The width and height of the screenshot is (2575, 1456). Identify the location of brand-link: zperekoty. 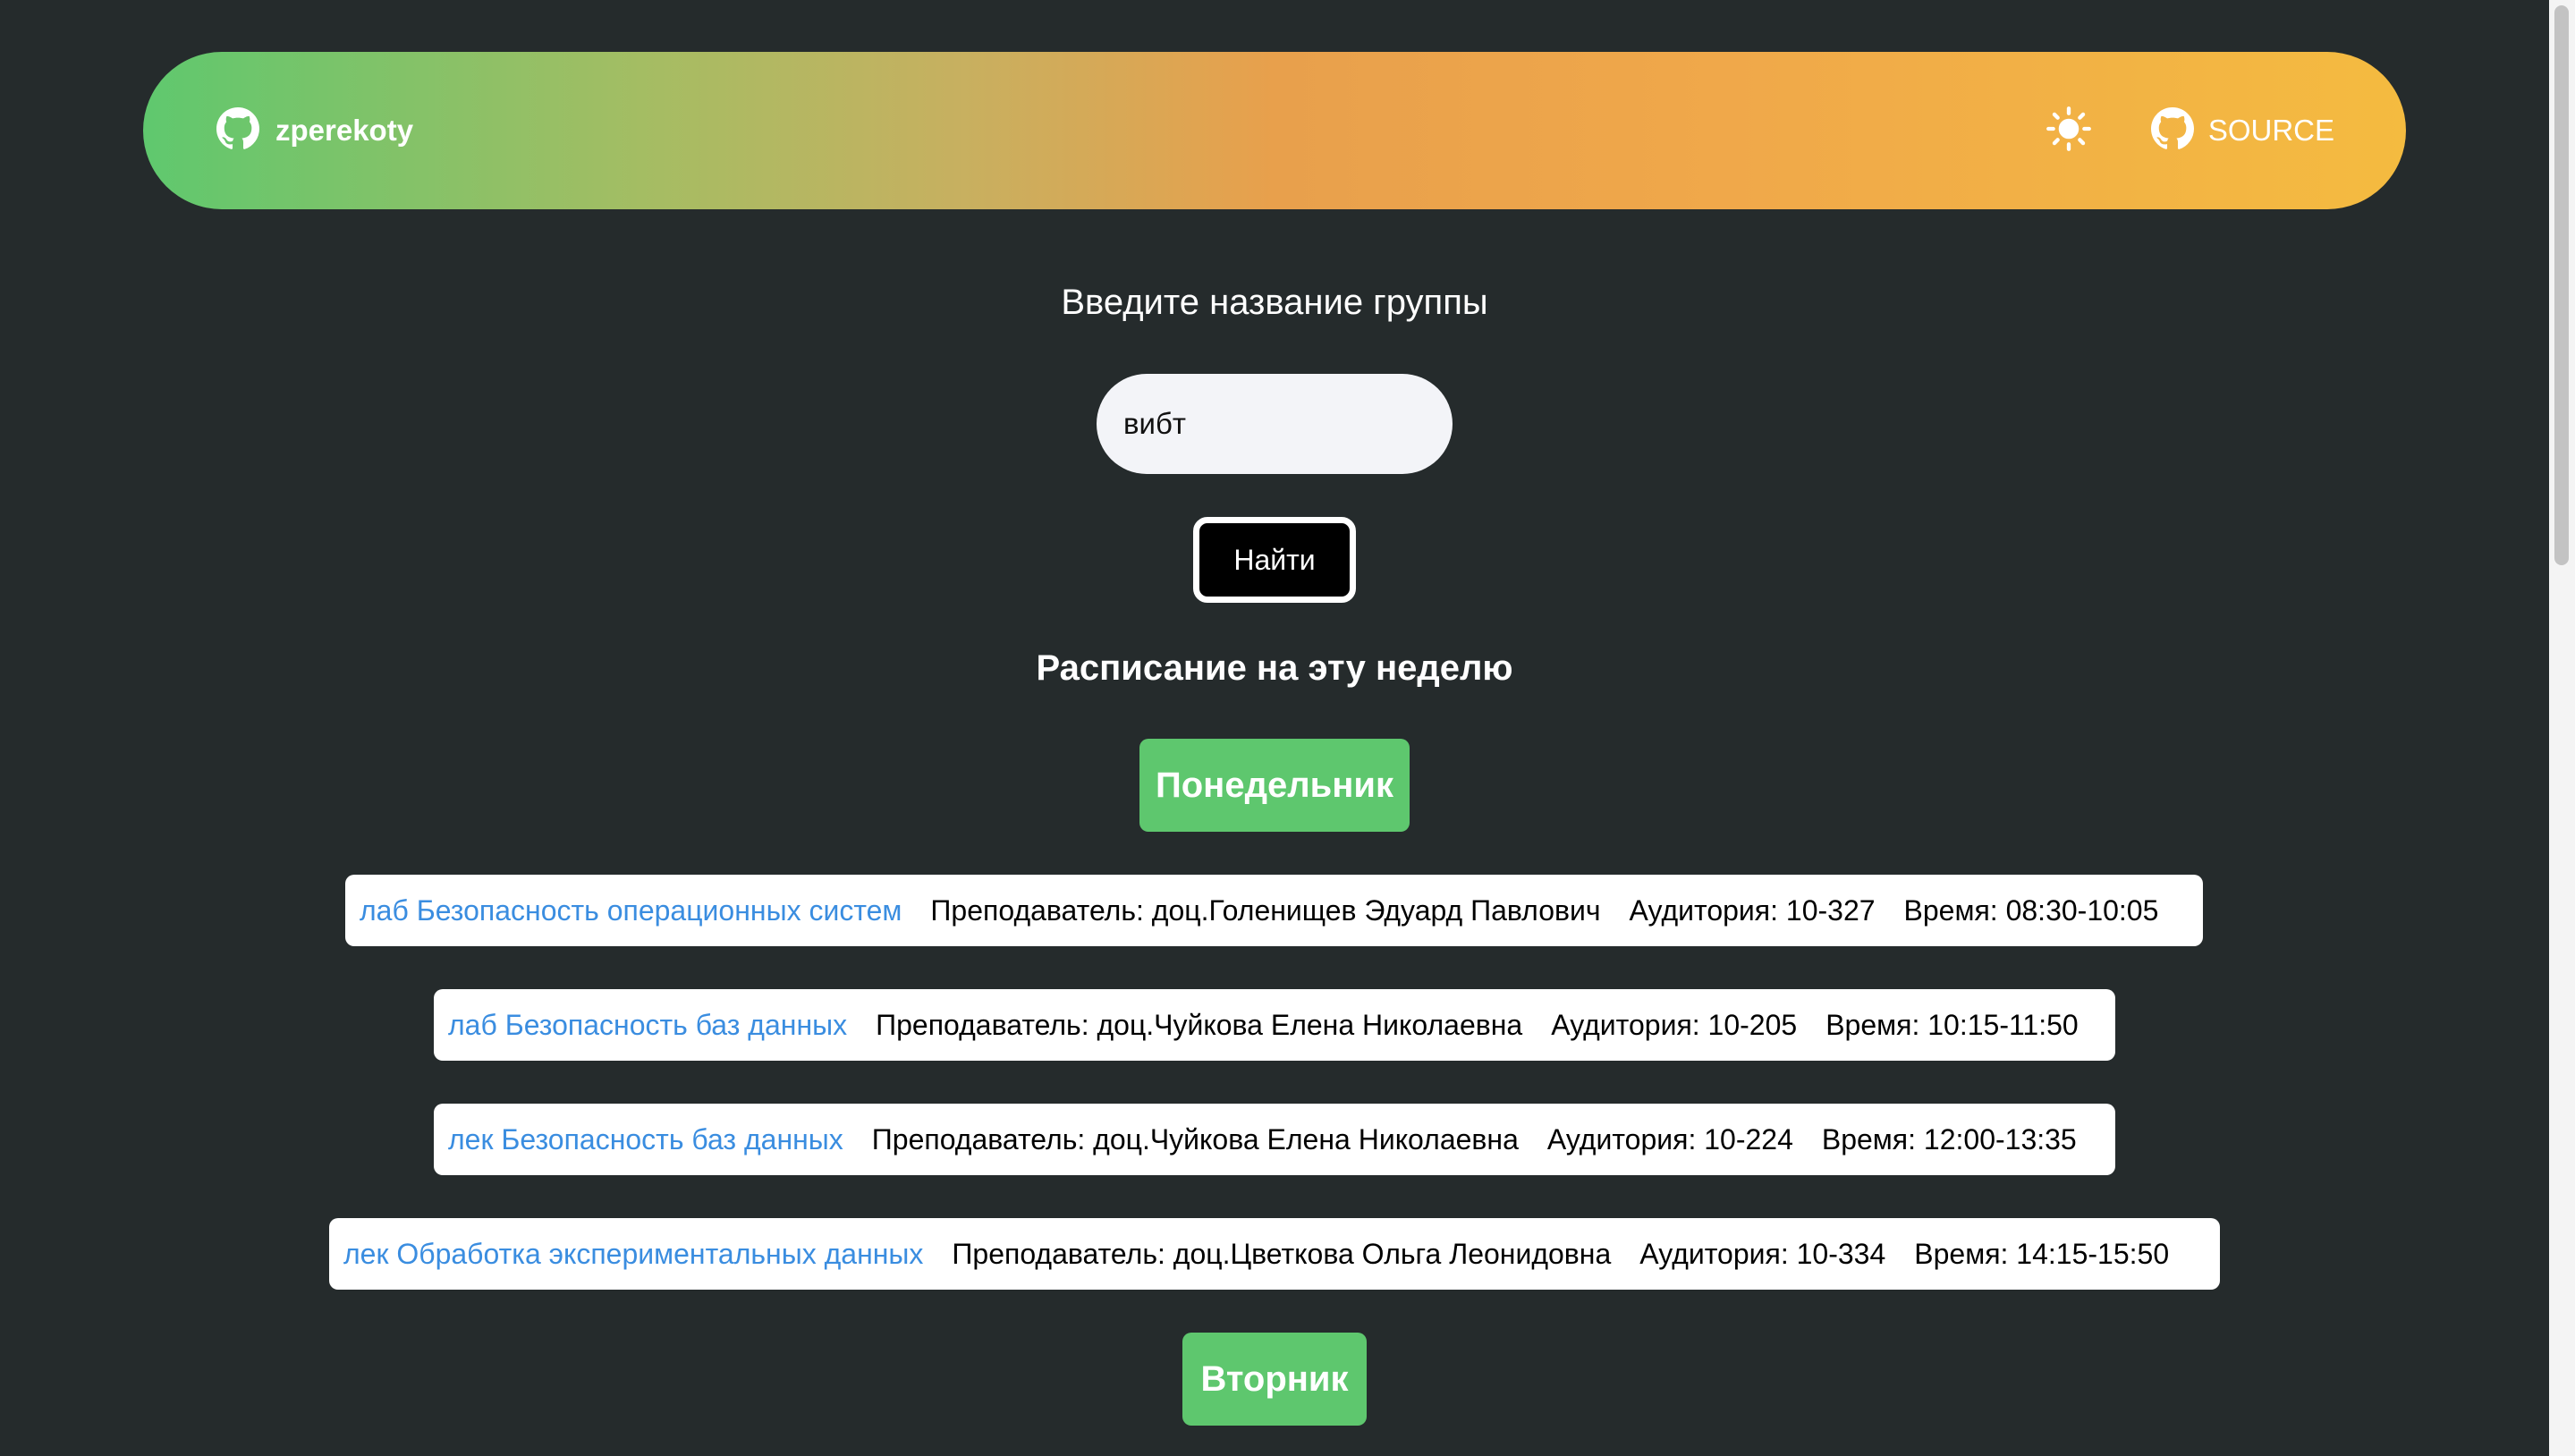
(315, 130).